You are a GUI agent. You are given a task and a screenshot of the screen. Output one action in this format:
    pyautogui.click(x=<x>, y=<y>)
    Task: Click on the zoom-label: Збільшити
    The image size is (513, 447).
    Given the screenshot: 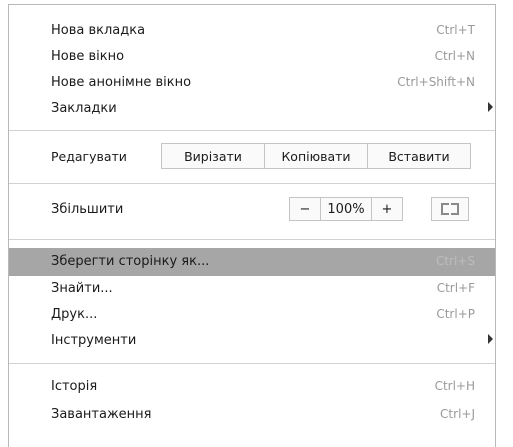 What is the action you would take?
    pyautogui.click(x=87, y=209)
    